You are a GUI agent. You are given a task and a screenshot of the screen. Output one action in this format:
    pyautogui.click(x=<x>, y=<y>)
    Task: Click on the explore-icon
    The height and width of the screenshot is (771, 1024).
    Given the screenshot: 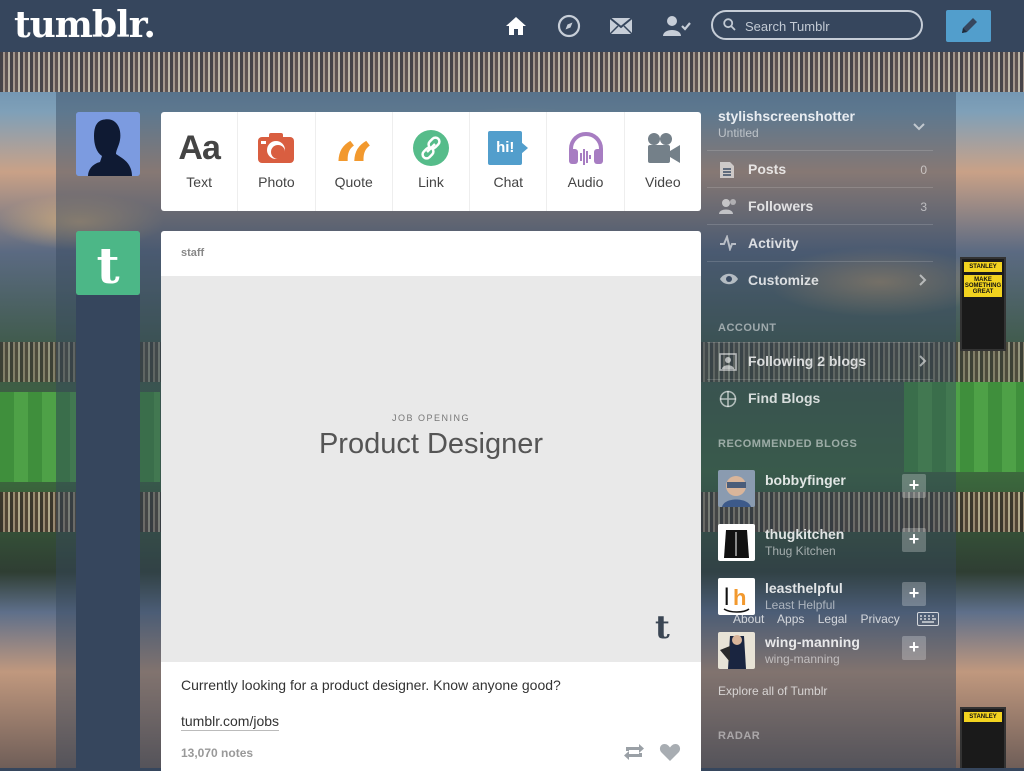 What is the action you would take?
    pyautogui.click(x=569, y=26)
    